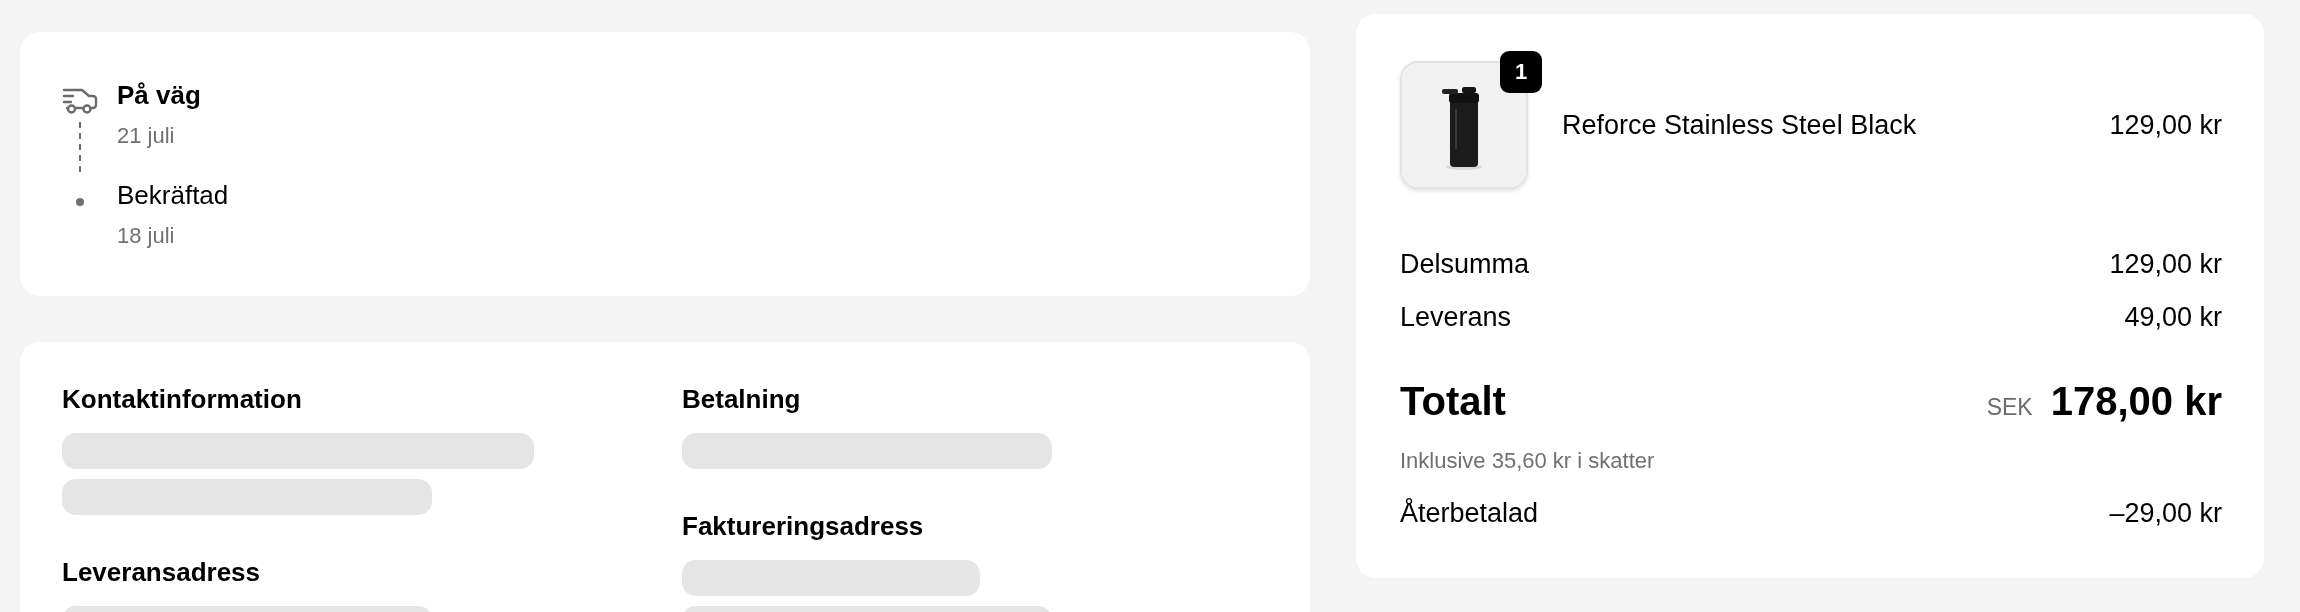 This screenshot has height=612, width=2300. What do you see at coordinates (1465, 264) in the screenshot?
I see `summary-label: Delsumma` at bounding box center [1465, 264].